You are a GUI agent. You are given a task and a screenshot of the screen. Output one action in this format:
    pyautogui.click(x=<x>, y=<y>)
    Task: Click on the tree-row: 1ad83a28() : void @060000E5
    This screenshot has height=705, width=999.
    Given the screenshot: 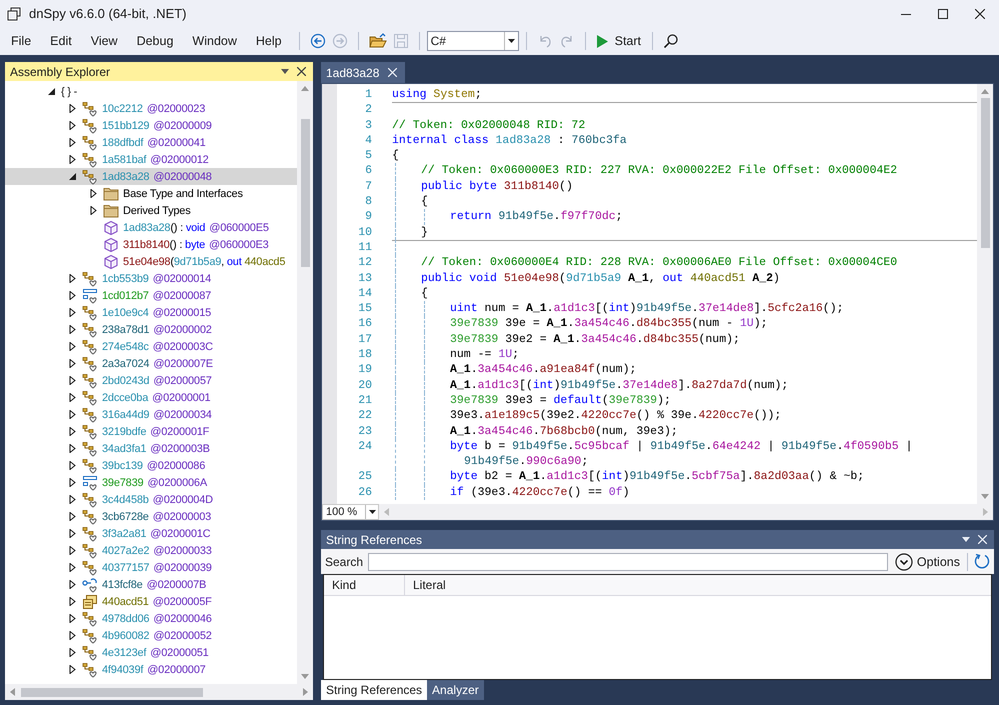 What is the action you would take?
    pyautogui.click(x=151, y=227)
    